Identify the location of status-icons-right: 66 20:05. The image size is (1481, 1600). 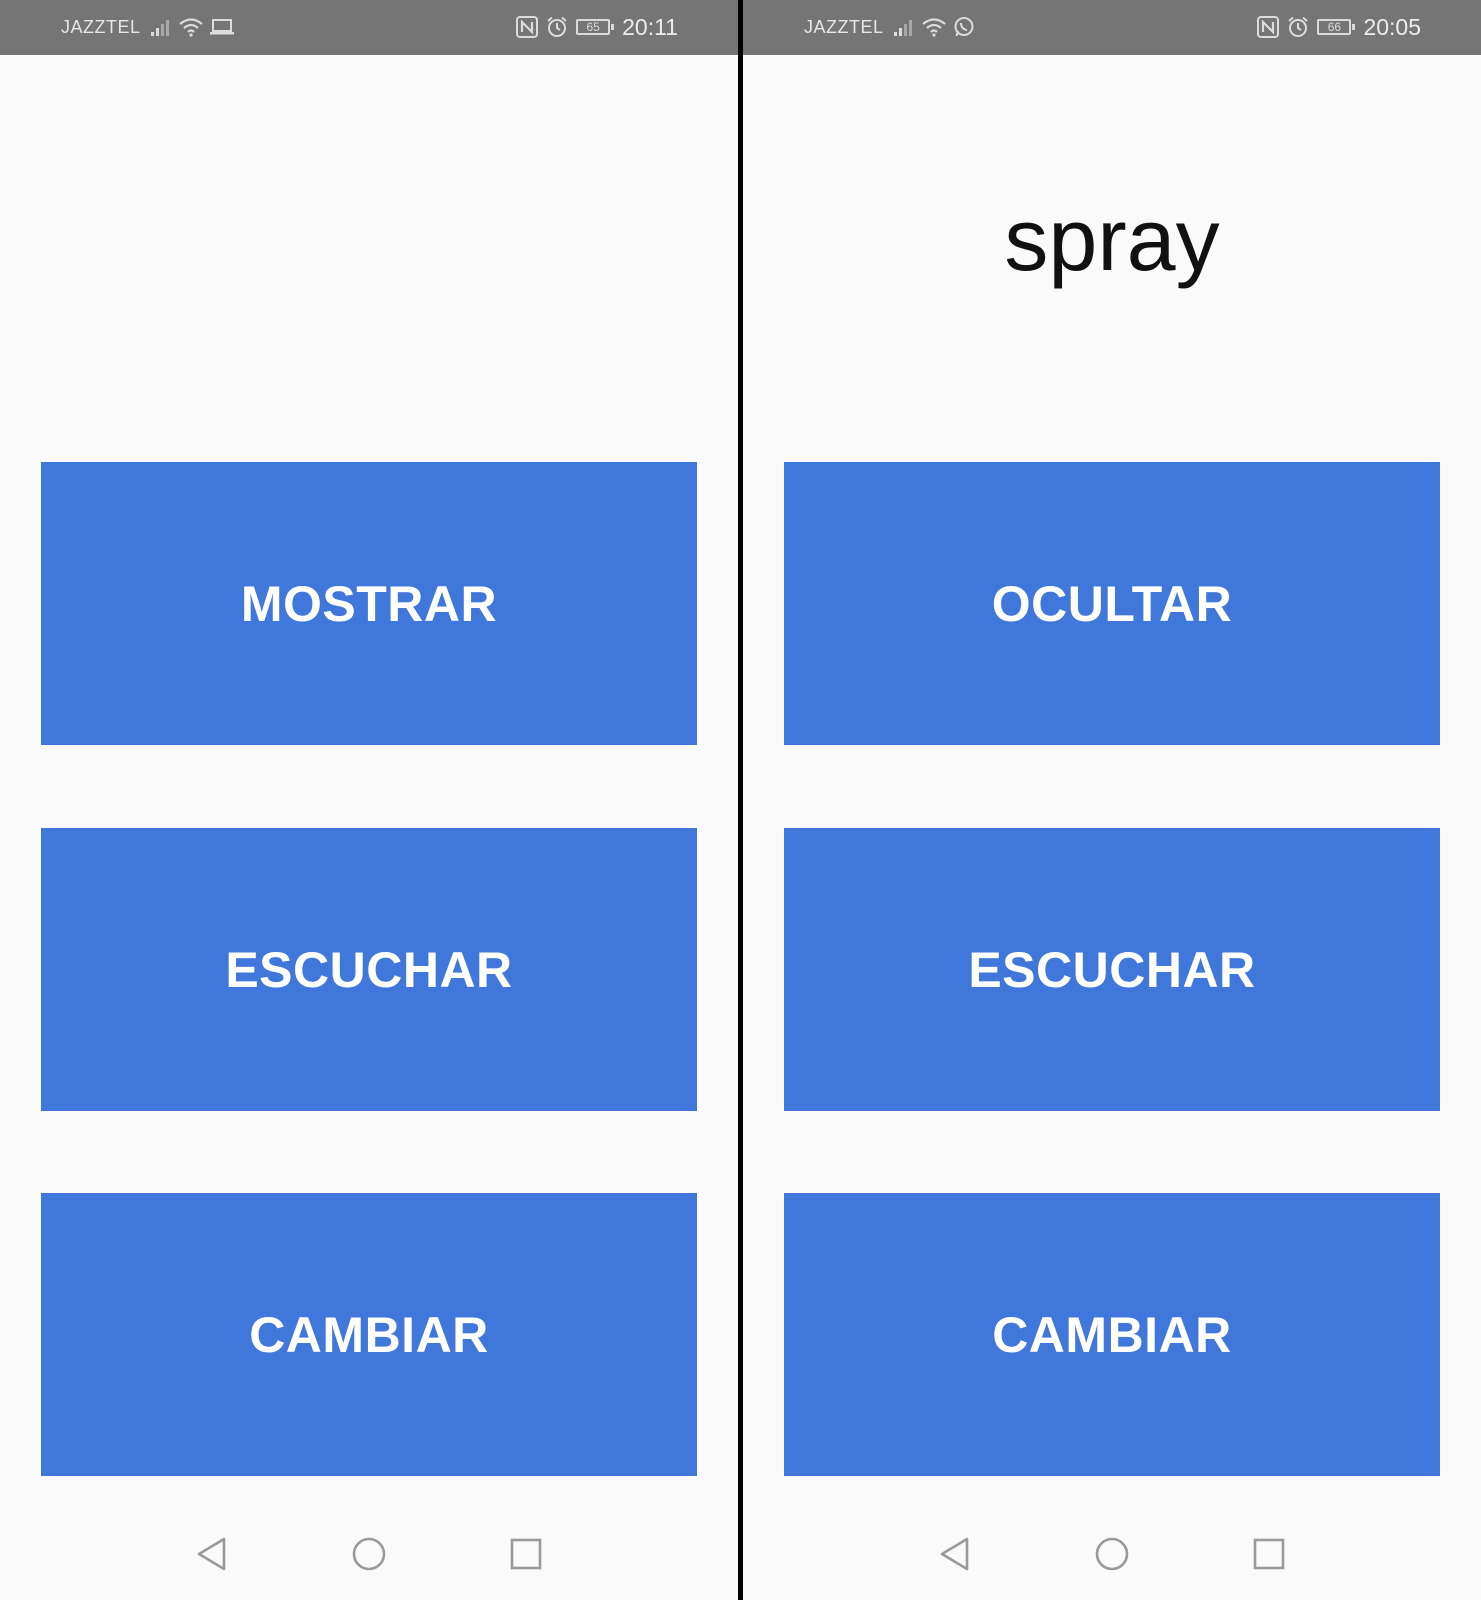
(1339, 27).